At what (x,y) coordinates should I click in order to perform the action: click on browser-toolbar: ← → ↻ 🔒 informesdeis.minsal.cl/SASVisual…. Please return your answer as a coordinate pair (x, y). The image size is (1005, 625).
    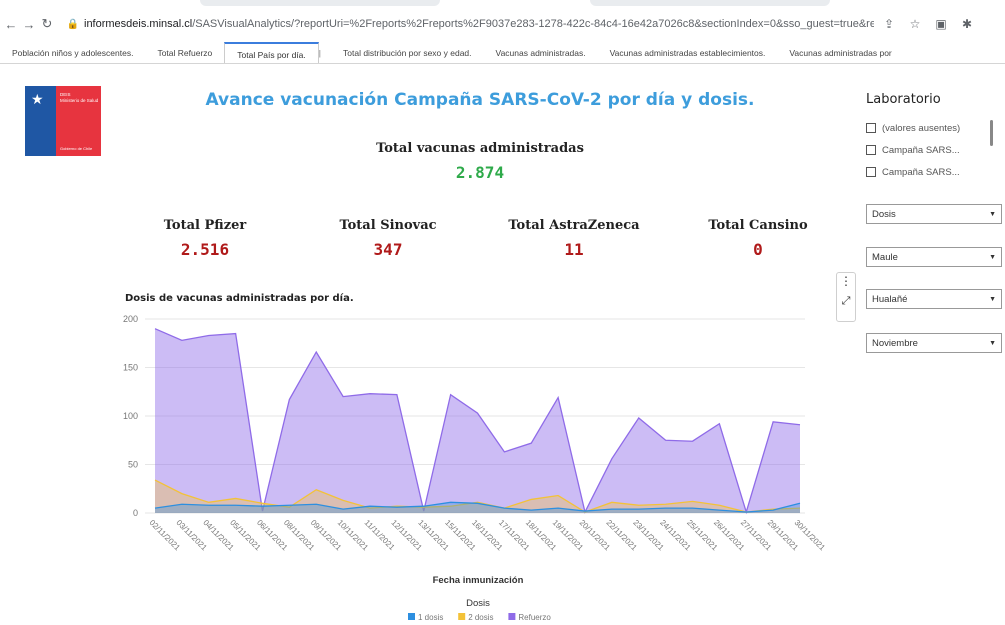
    Looking at the image, I should click on (502, 24).